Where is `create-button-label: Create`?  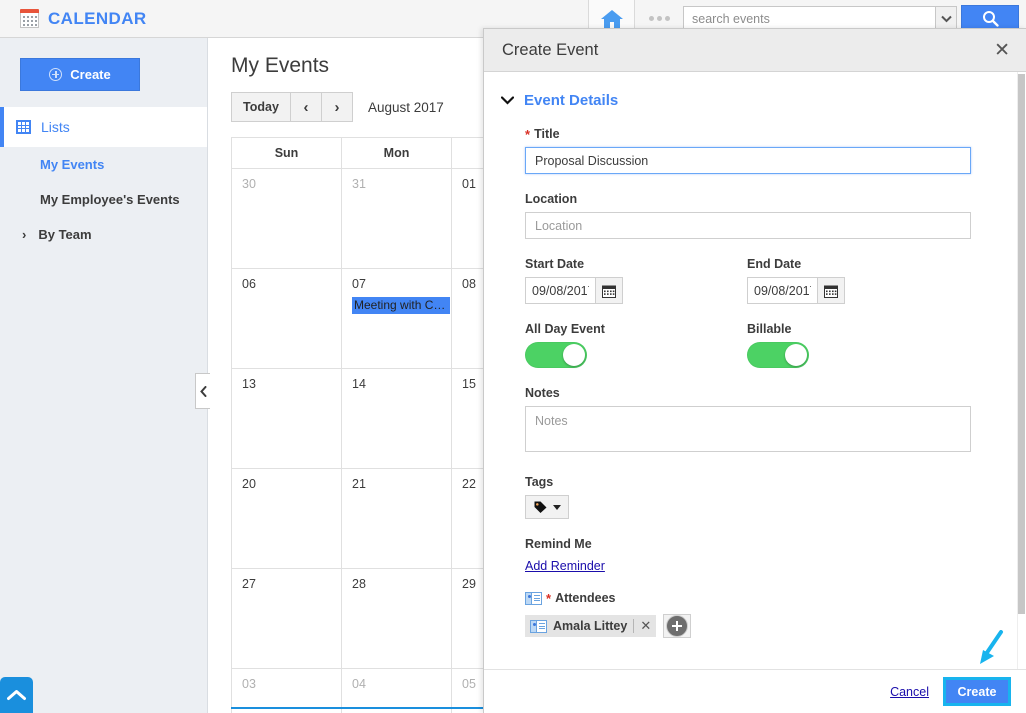
create-button-label: Create is located at coordinates (90, 74).